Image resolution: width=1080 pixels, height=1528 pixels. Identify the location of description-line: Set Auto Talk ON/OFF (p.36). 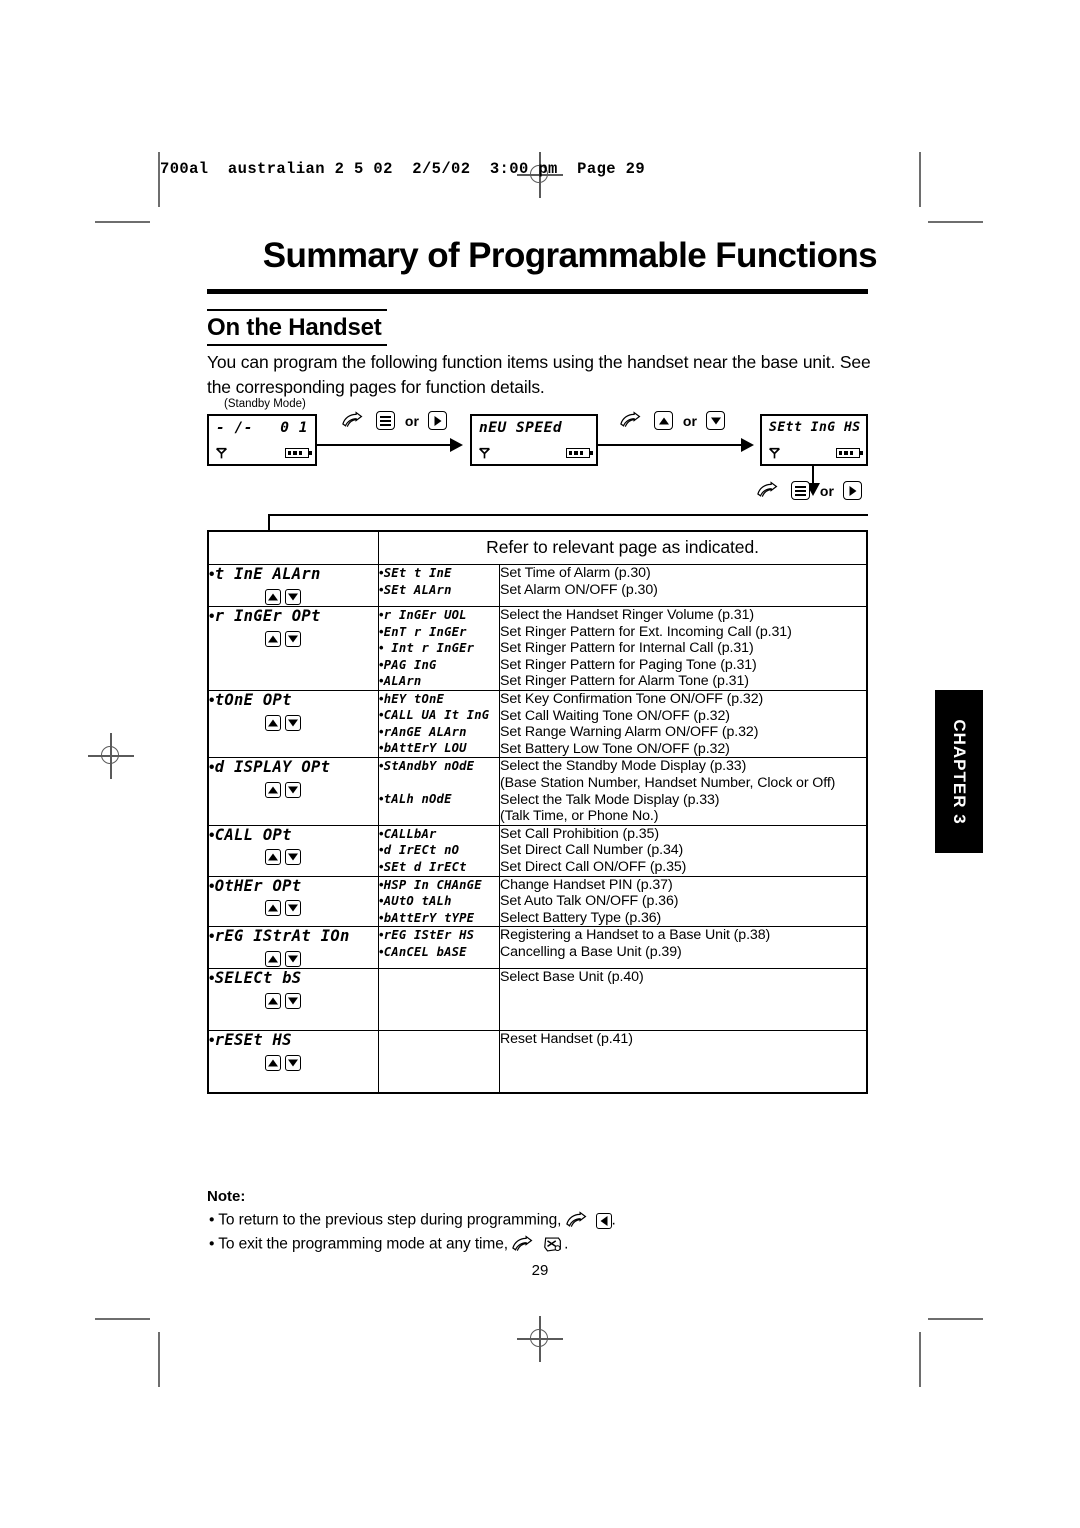
(589, 901).